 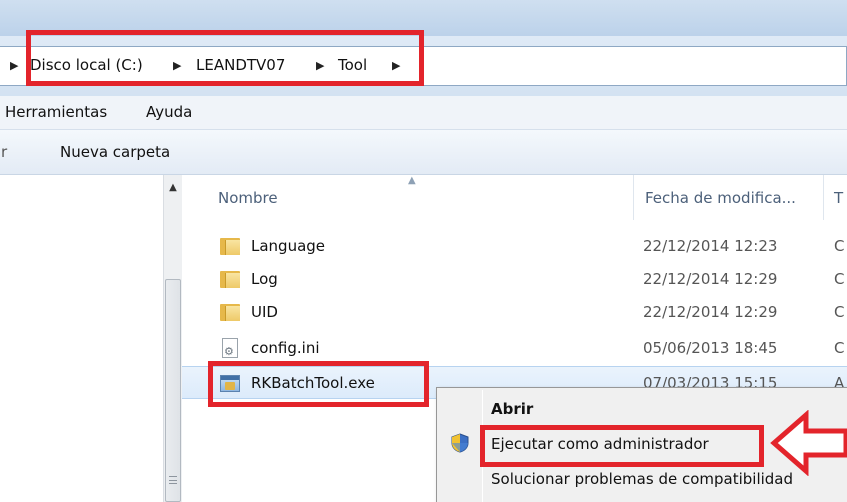 I want to click on scroll-thumb, so click(x=173, y=390).